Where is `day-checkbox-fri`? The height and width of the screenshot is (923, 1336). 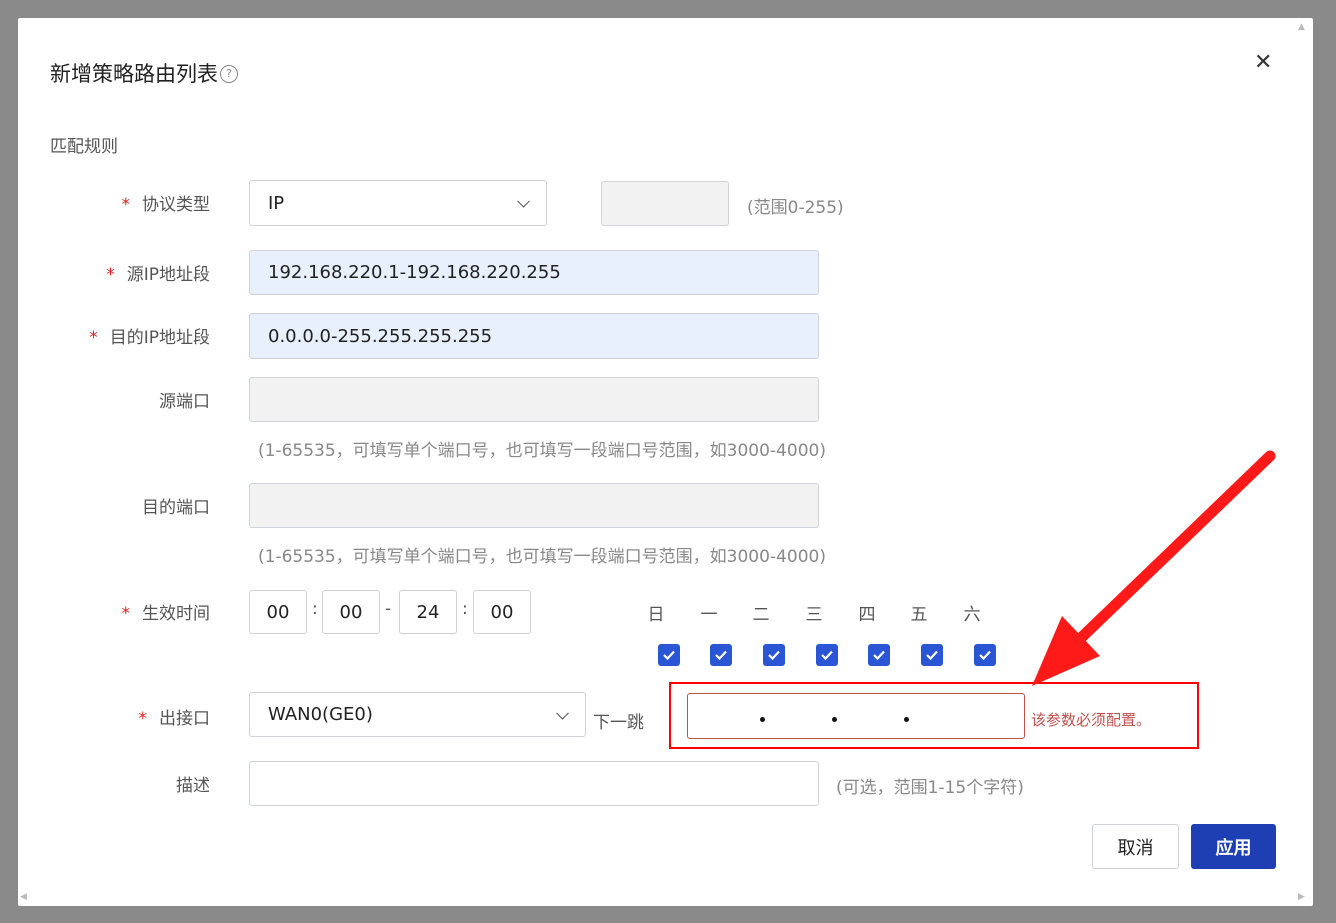
day-checkbox-fri is located at coordinates (932, 655).